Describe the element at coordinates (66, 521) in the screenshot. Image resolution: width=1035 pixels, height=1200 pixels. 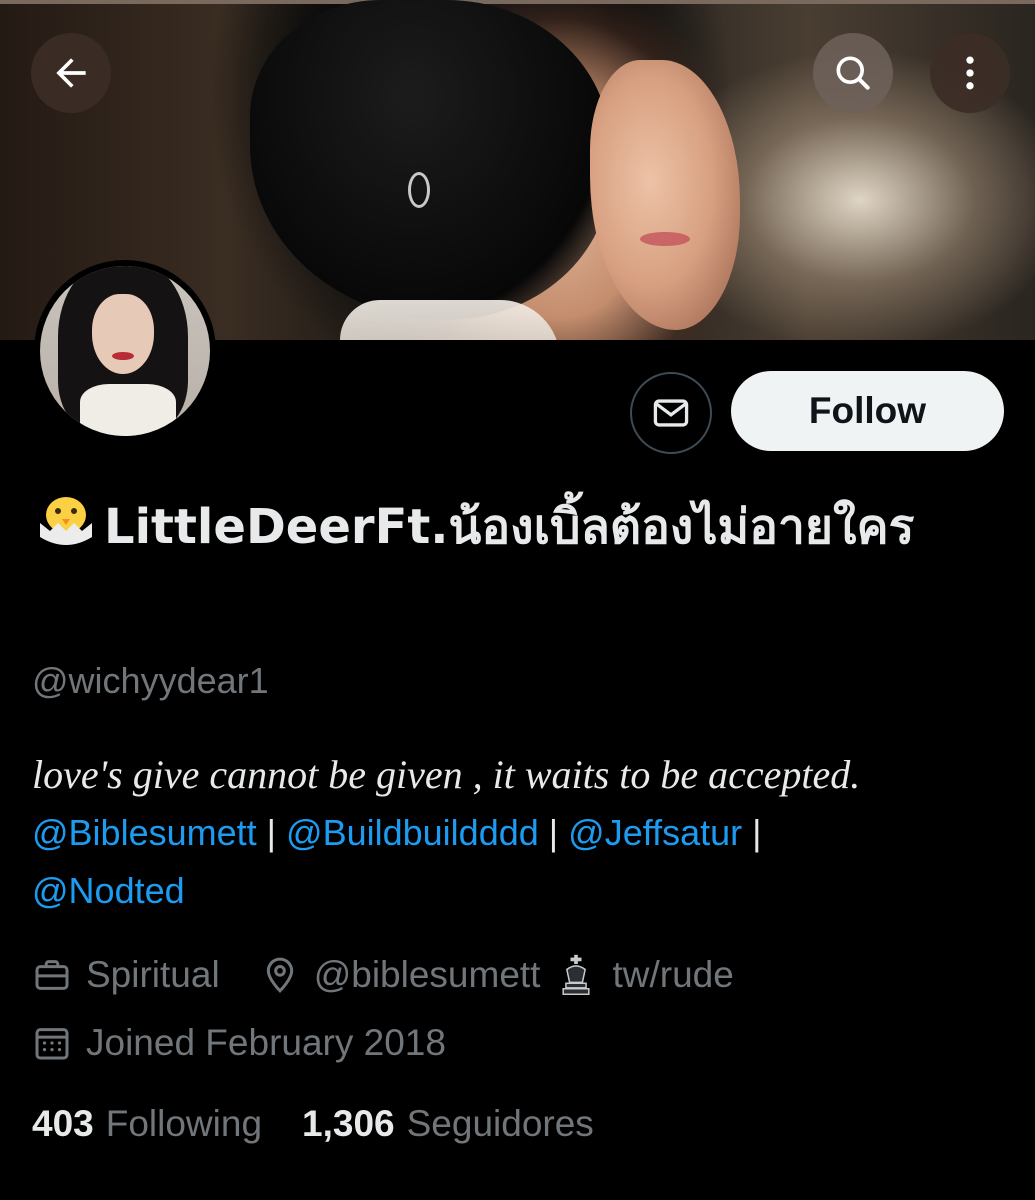
I see `hatching-chick-emoji` at that location.